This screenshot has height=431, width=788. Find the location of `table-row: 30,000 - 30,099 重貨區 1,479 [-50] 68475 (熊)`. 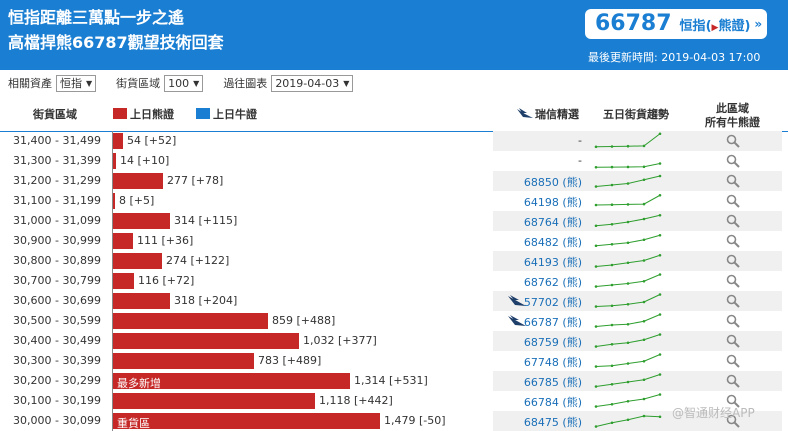

table-row: 30,000 - 30,099 重貨區 1,479 [-50] 68475 (熊) is located at coordinates (394, 421).